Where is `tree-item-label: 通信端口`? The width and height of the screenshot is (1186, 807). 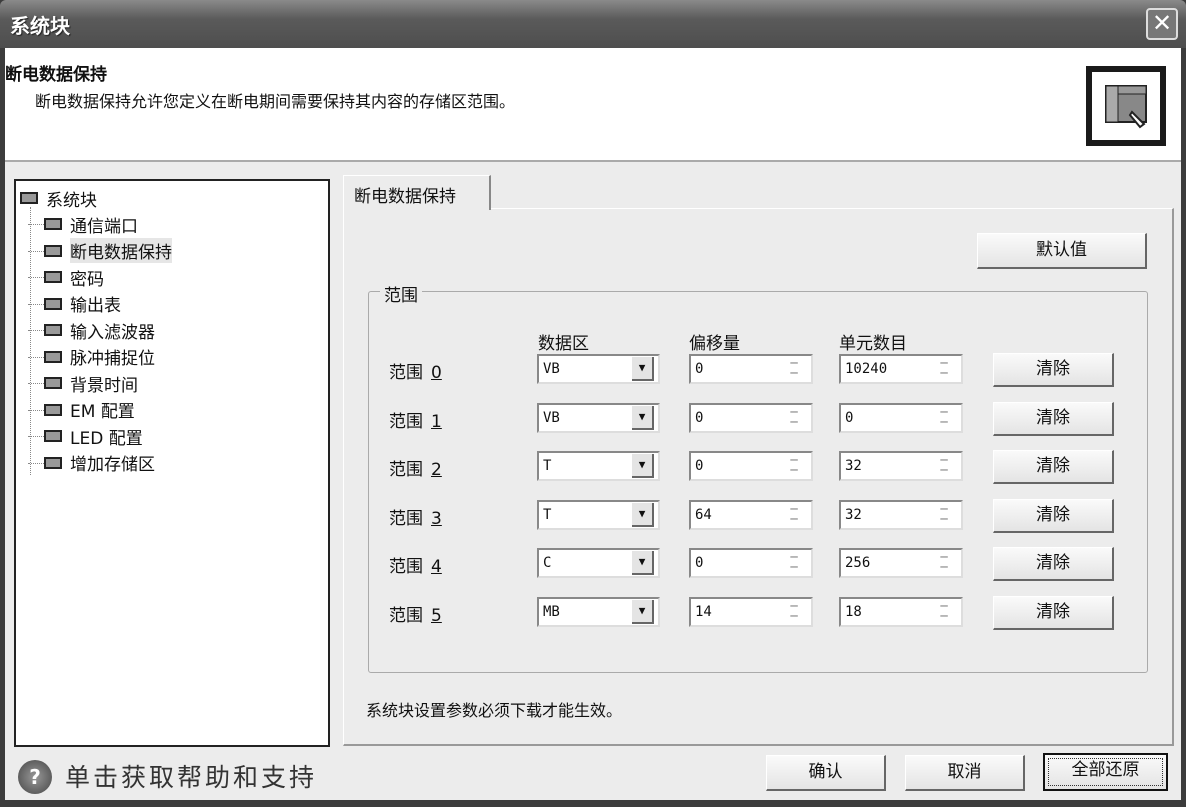
tree-item-label: 通信端口 is located at coordinates (104, 226).